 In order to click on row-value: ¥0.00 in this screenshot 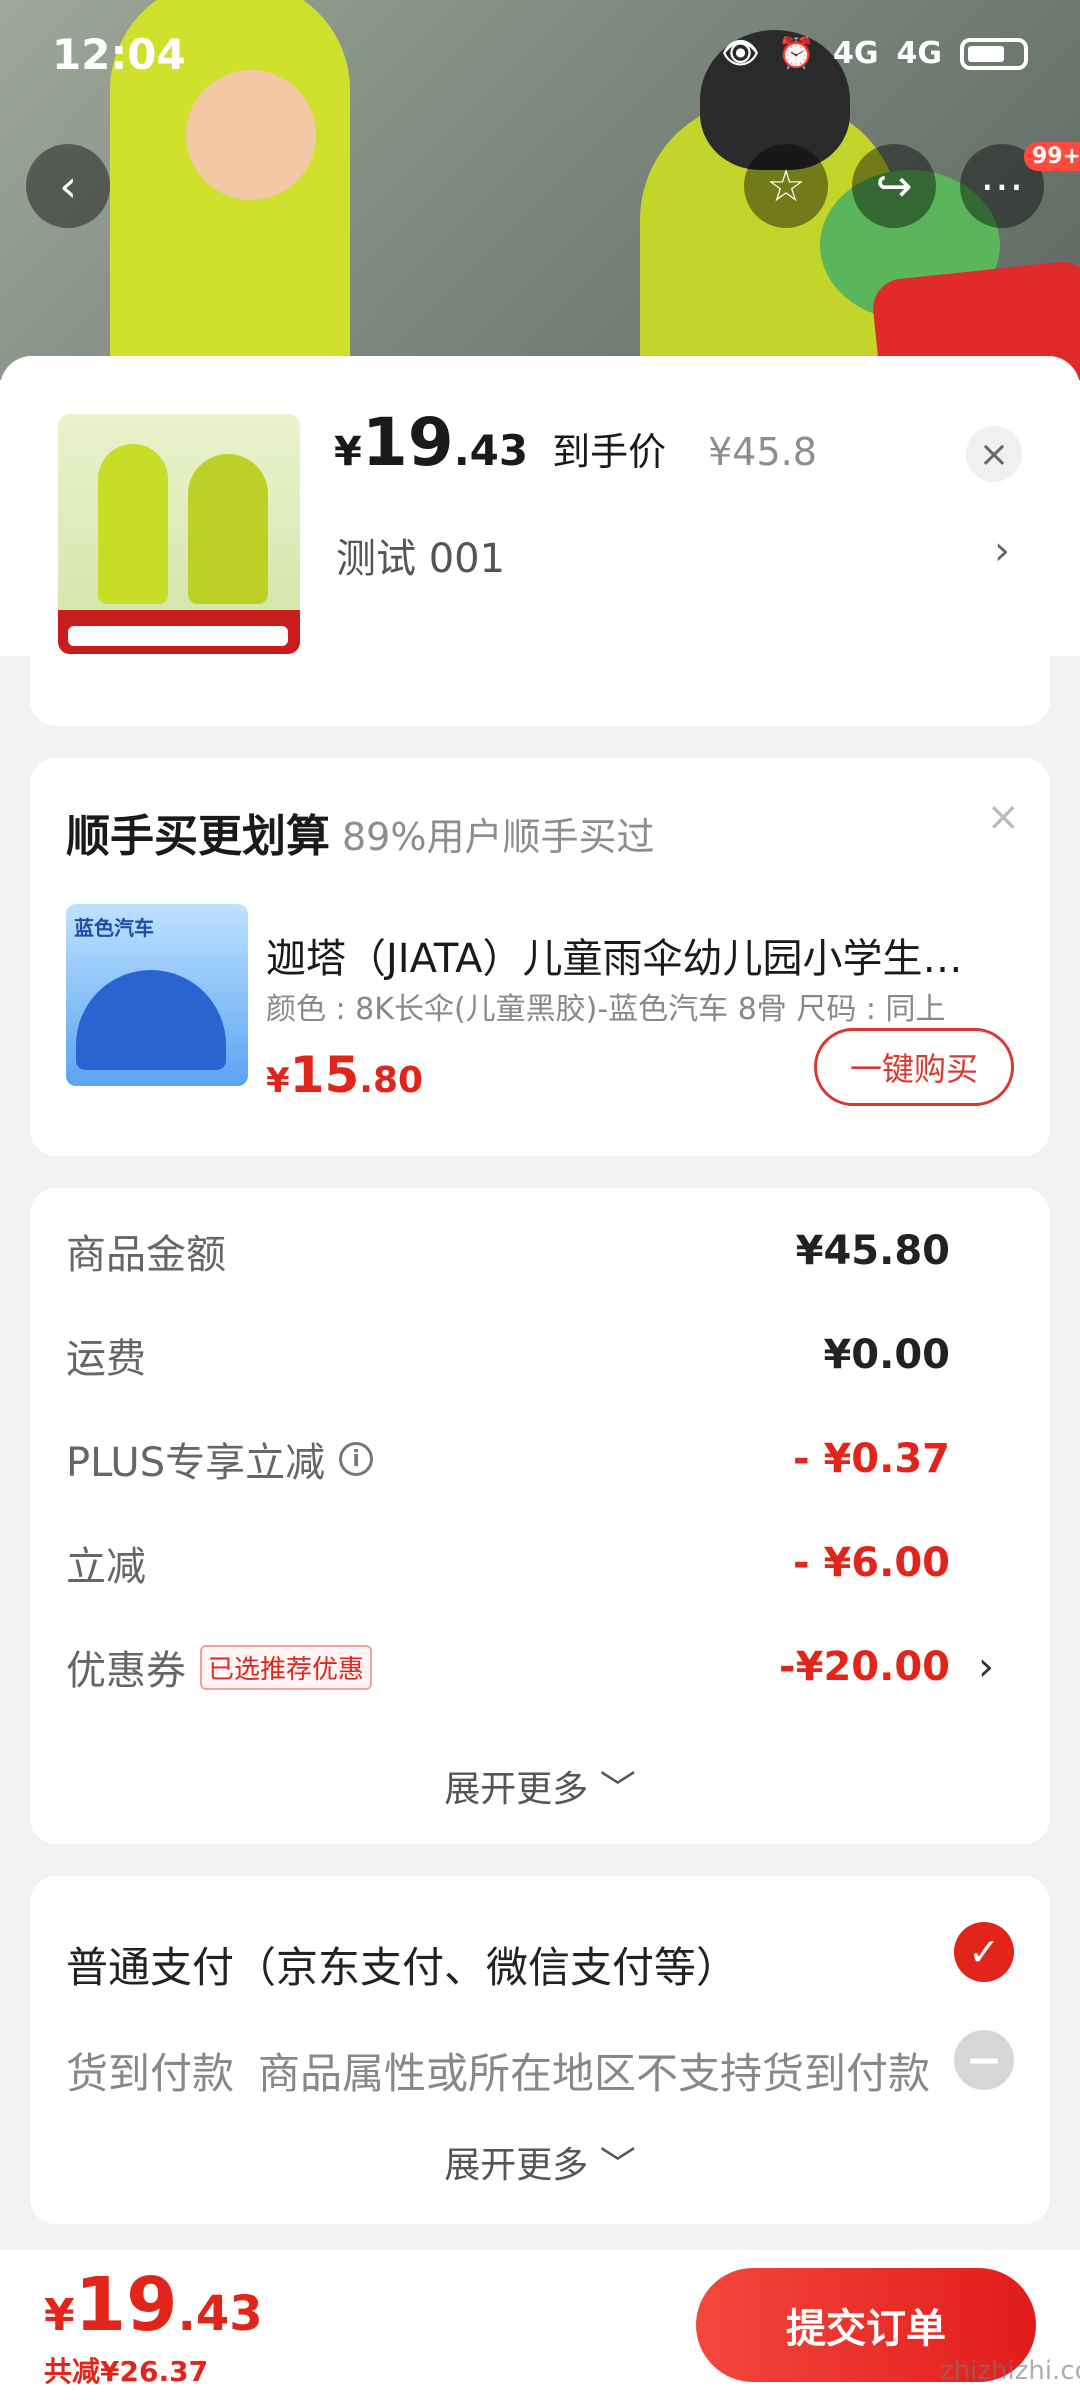, I will do `click(886, 1355)`.